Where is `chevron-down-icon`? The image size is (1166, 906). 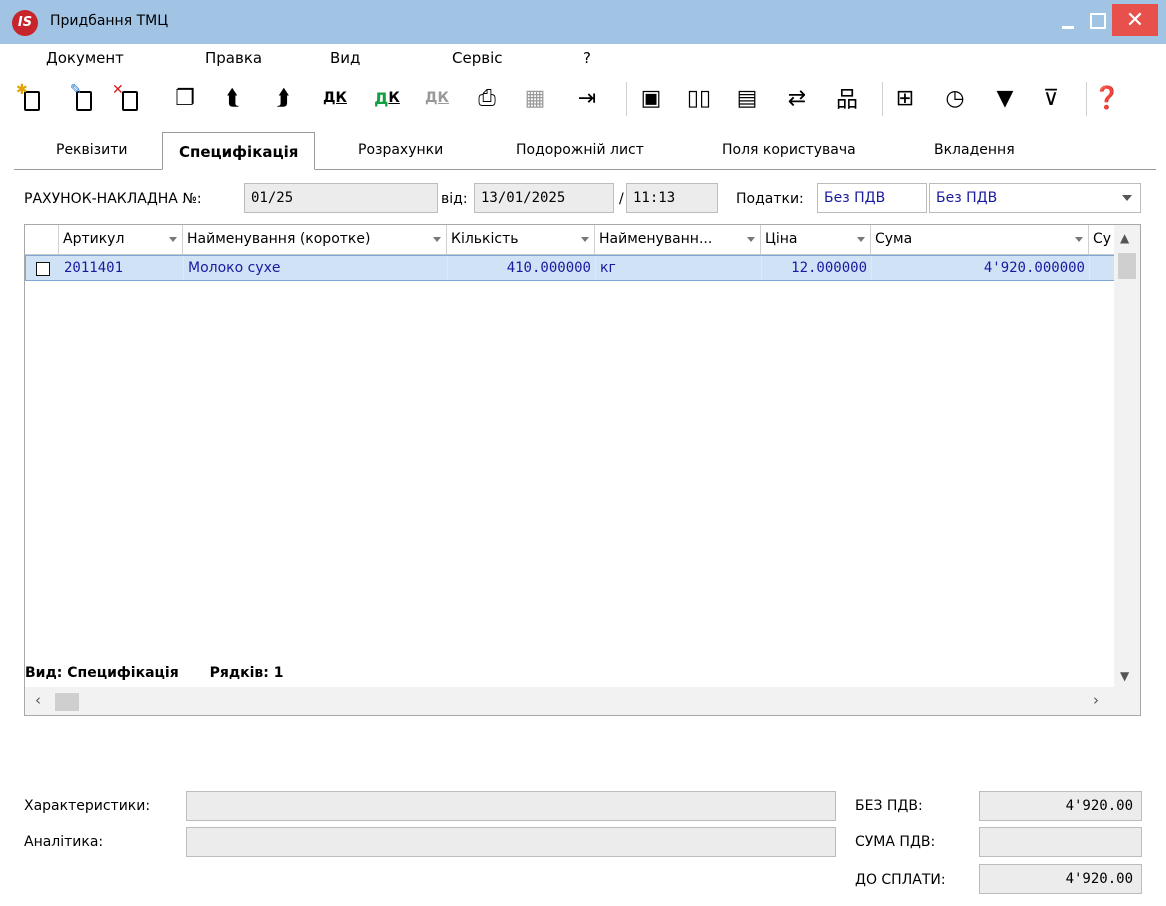
chevron-down-icon is located at coordinates (1127, 198).